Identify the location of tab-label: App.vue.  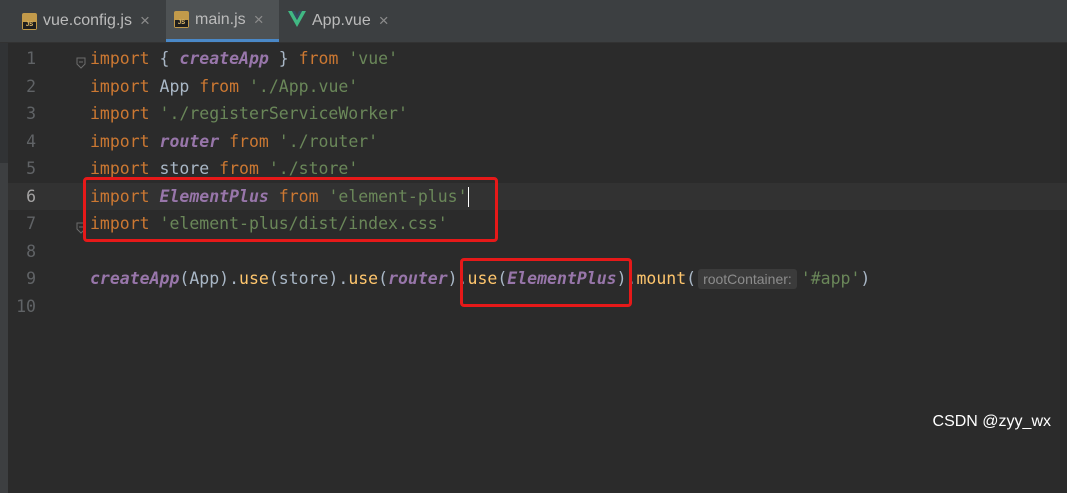
(341, 20).